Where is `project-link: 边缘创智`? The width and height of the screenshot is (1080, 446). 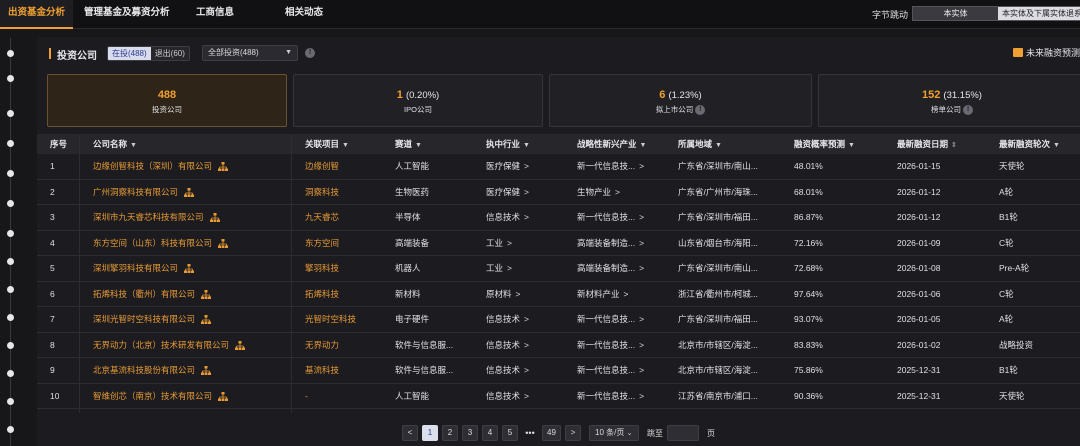 project-link: 边缘创智 is located at coordinates (322, 166).